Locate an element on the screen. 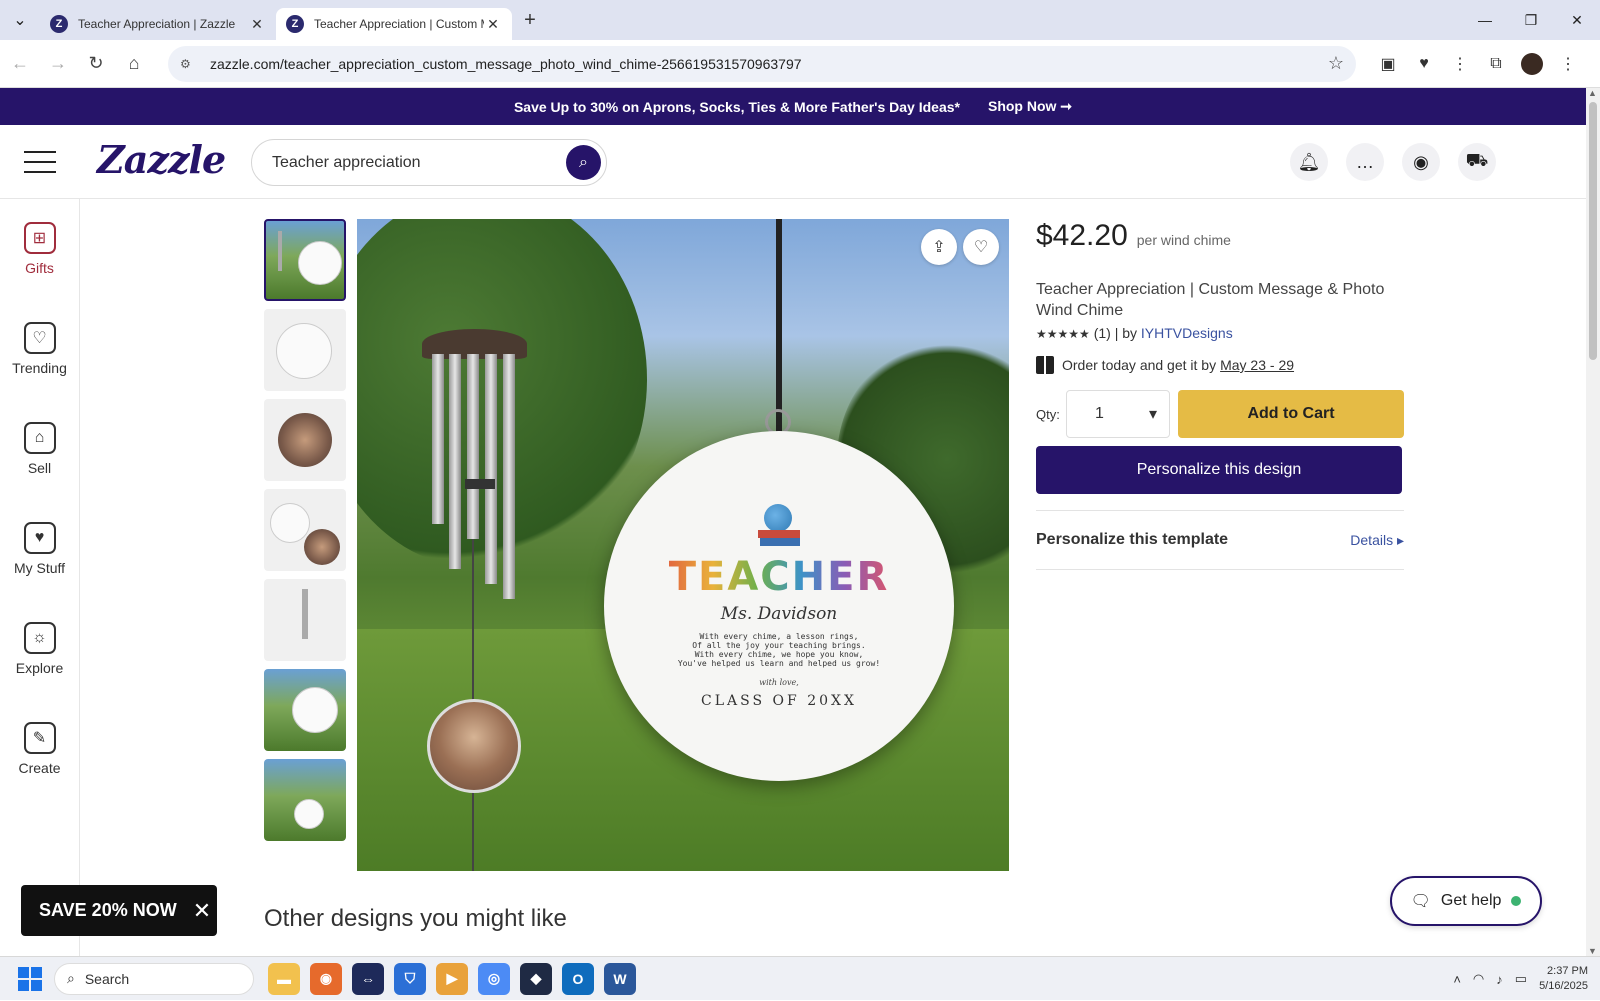 Image resolution: width=1600 pixels, height=1001 pixels. rail-item-explore: ☼ Explore is located at coordinates (39, 649).